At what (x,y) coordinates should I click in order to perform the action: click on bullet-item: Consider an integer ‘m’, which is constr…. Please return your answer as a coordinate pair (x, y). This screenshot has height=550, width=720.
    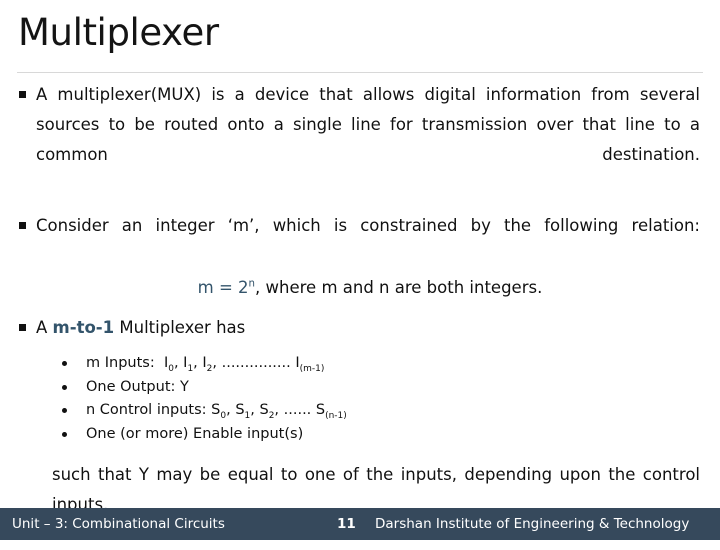
    Looking at the image, I should click on (360, 241).